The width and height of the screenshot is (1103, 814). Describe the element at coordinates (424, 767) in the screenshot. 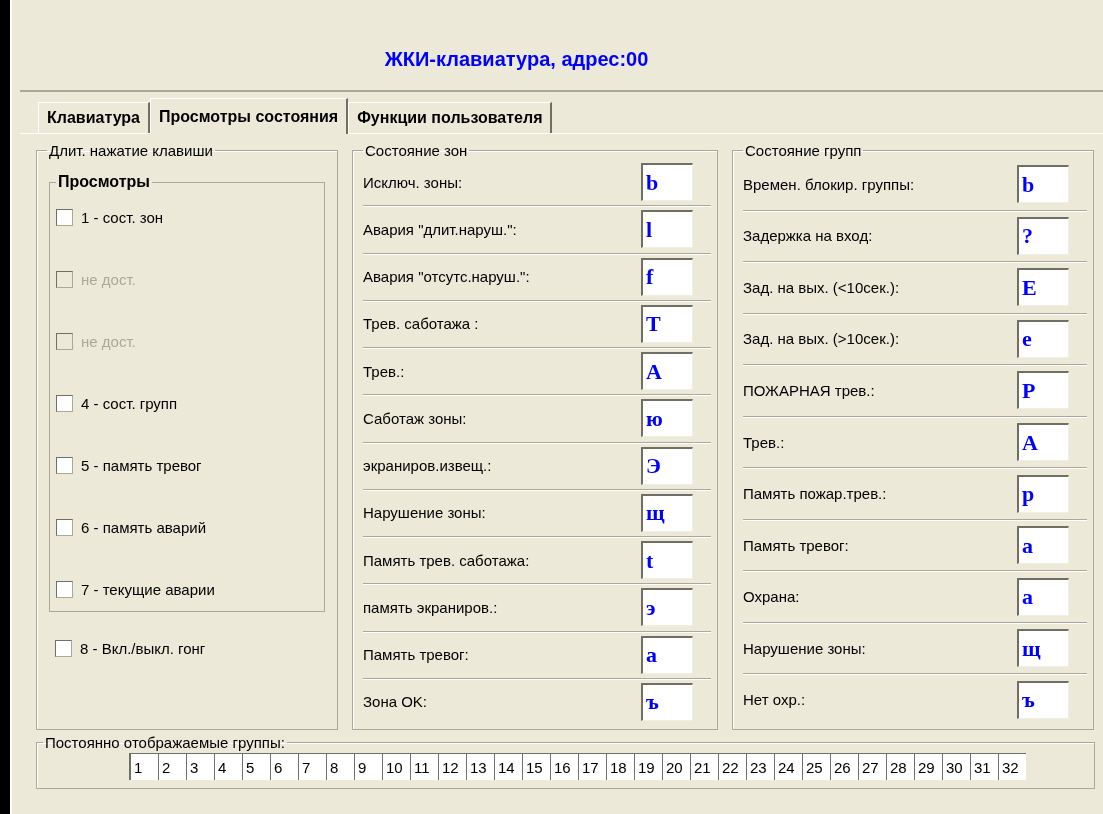

I see `group-number-cell: 11` at that location.